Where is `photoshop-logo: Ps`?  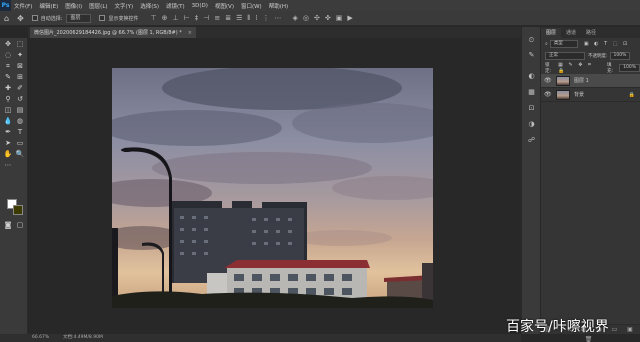 photoshop-logo: Ps is located at coordinates (5, 5).